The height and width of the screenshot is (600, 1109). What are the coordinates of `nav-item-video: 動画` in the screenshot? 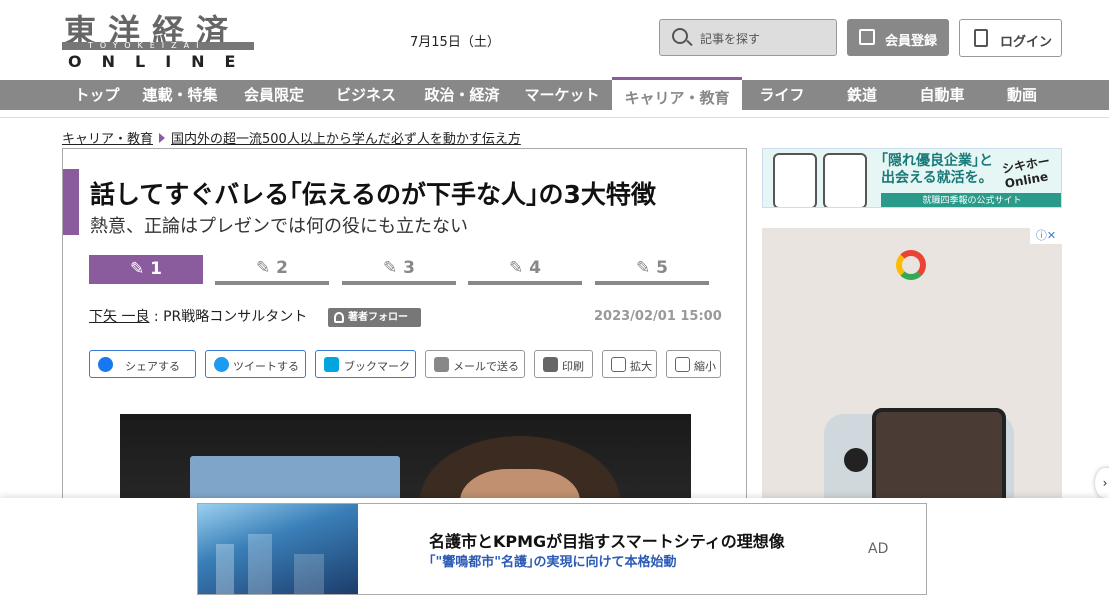 It's located at (1022, 95).